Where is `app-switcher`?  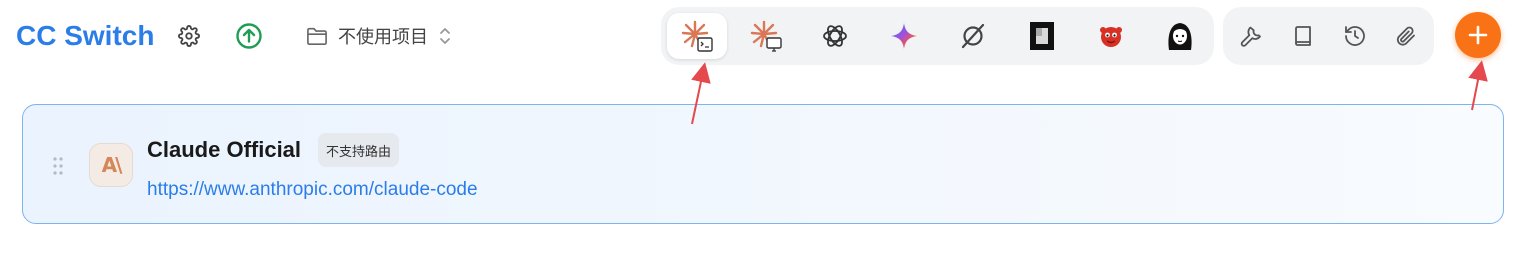
app-switcher is located at coordinates (937, 36).